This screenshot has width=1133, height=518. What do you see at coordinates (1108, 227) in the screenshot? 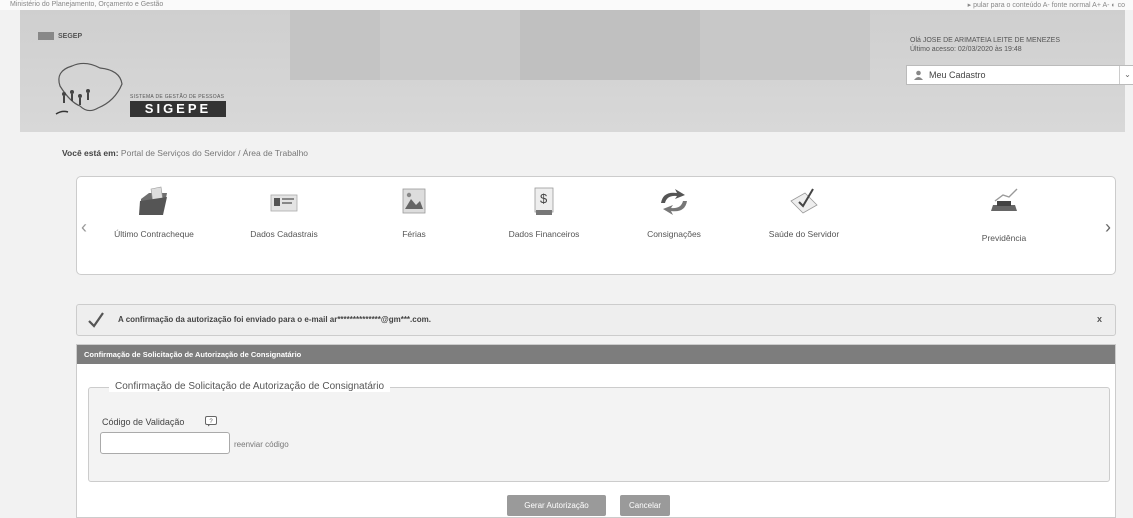
I see `carousel-next-icon: ›` at bounding box center [1108, 227].